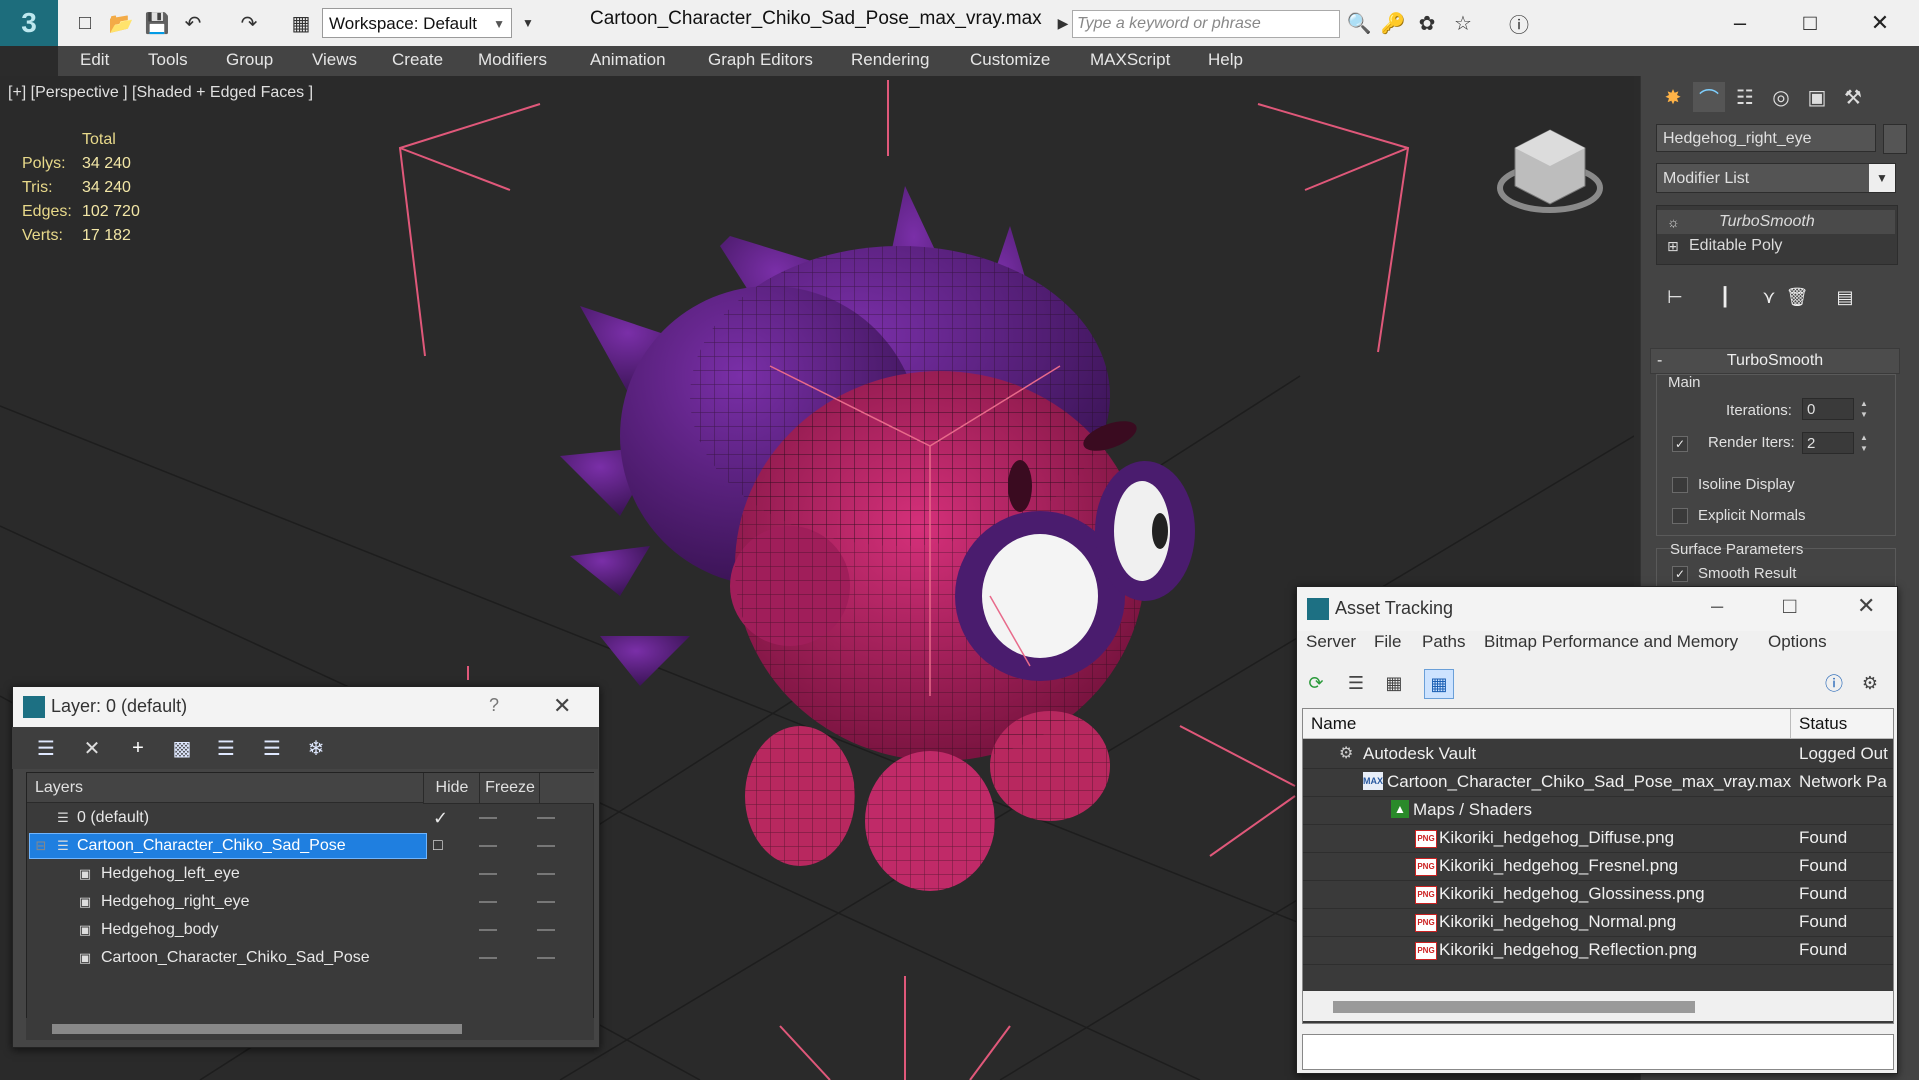 The height and width of the screenshot is (1080, 1919). Describe the element at coordinates (451, 788) in the screenshot. I see `column-hide: Hide` at that location.